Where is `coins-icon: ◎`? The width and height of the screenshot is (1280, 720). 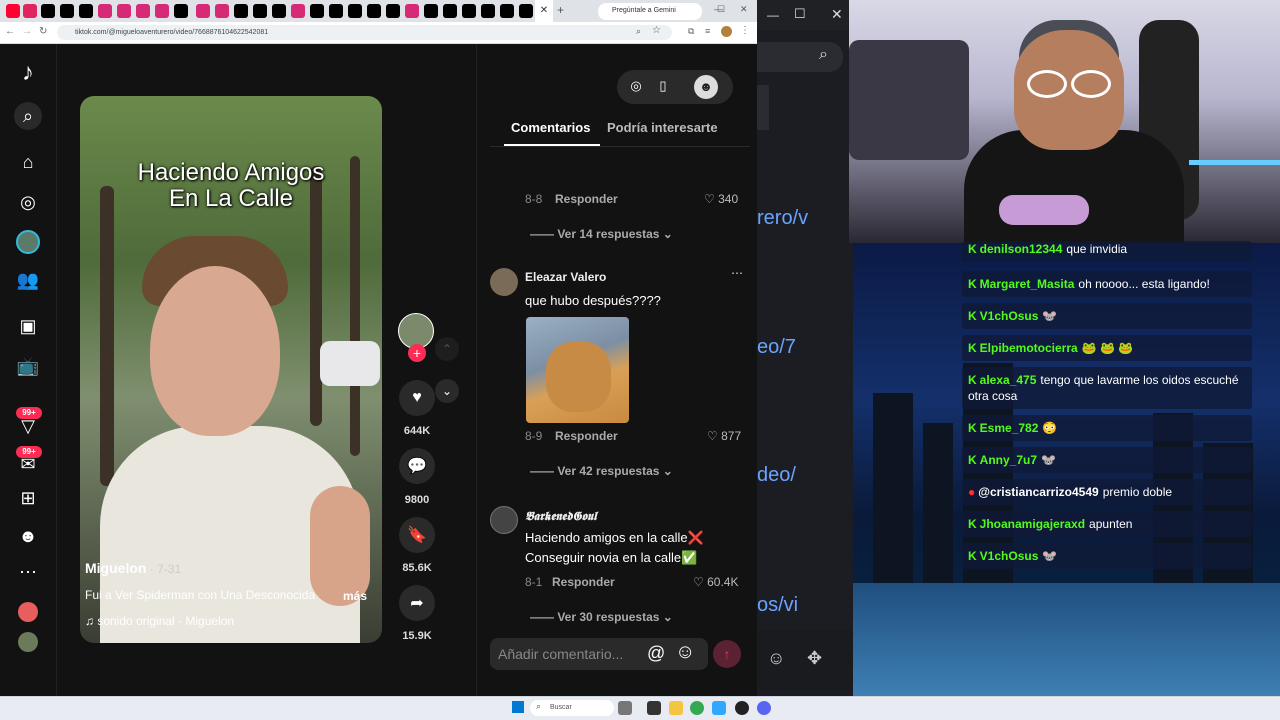 coins-icon: ◎ is located at coordinates (636, 87).